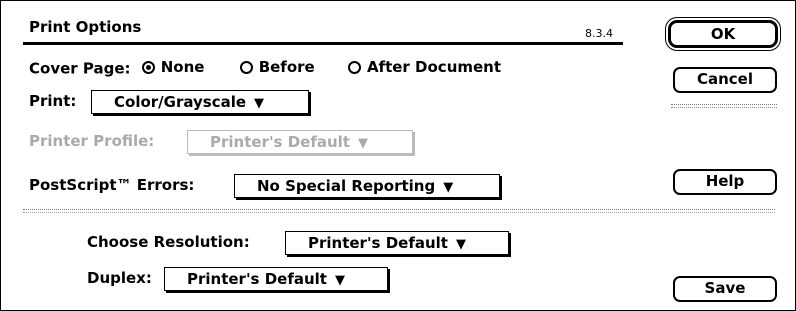 This screenshot has height=311, width=796. What do you see at coordinates (723, 34) in the screenshot?
I see `ok-button: OK` at bounding box center [723, 34].